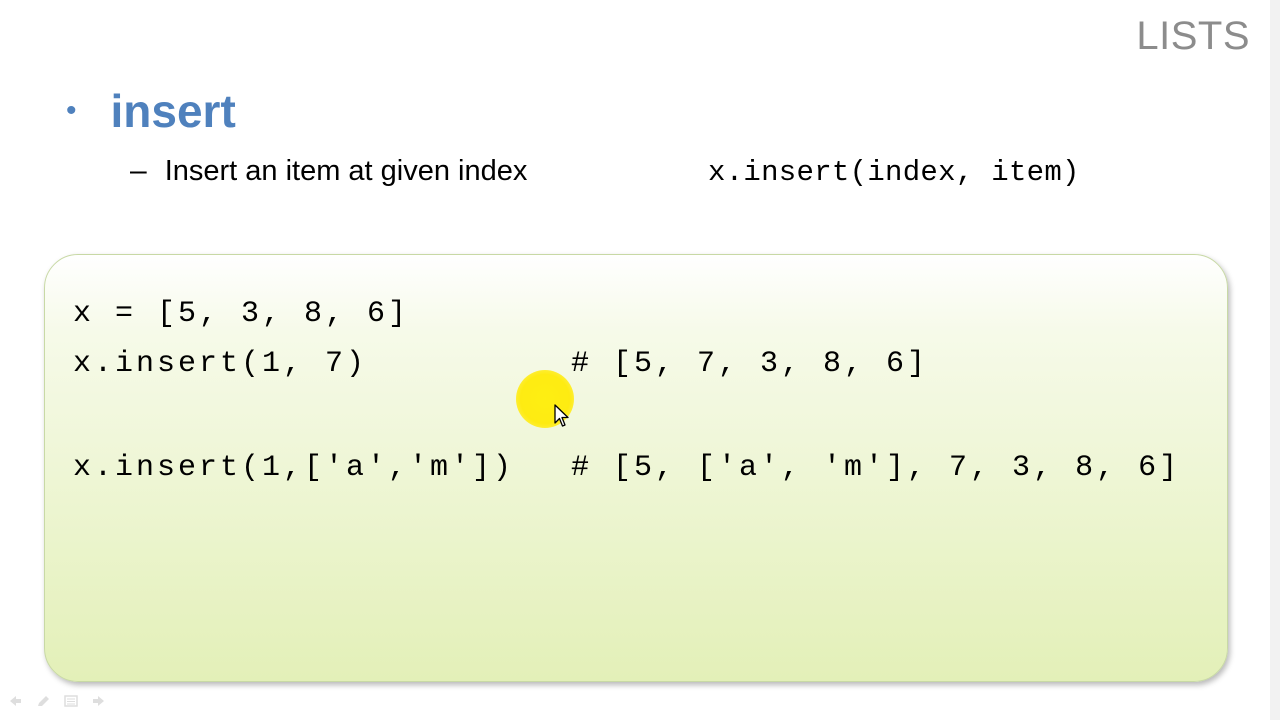  I want to click on code-comment-3: # [5, ['a', 'm'], 7, 3, 8, 6], so click(876, 468).